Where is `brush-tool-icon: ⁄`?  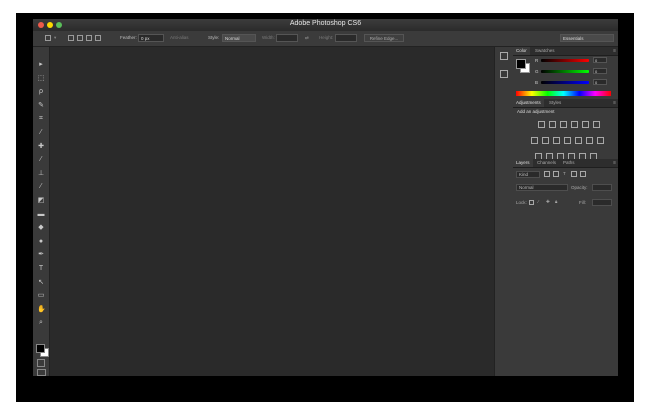 brush-tool-icon: ⁄ is located at coordinates (41, 160).